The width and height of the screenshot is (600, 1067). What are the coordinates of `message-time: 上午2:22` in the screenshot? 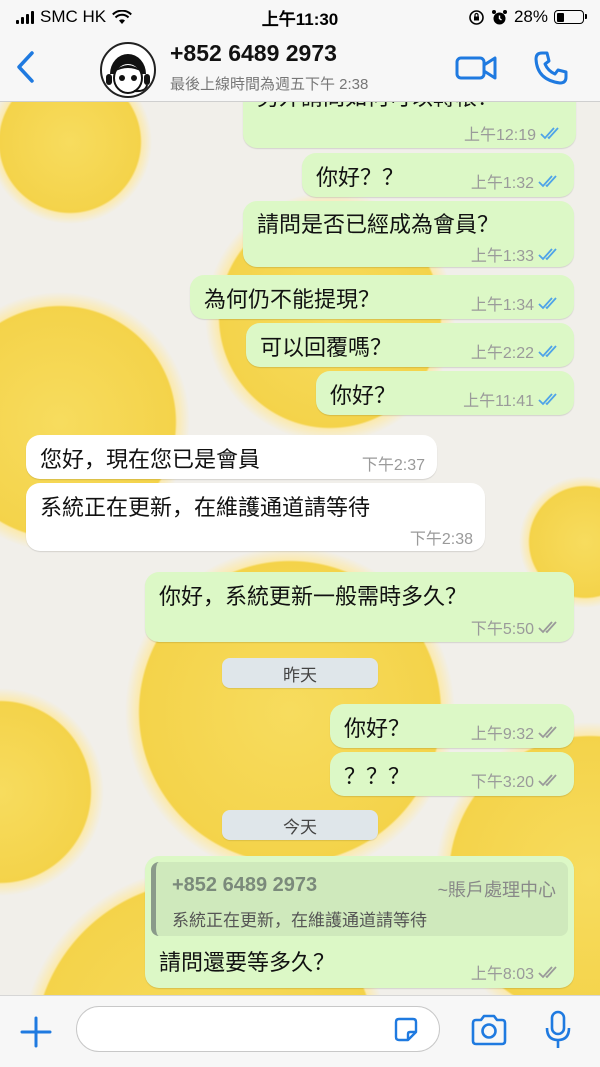 It's located at (502, 353).